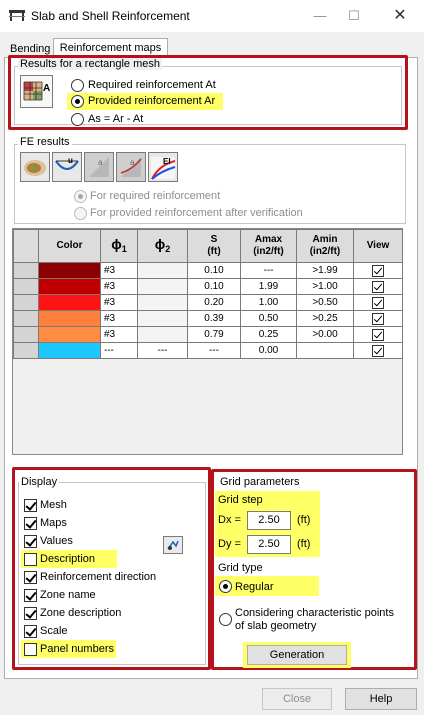 The height and width of the screenshot is (715, 424). Describe the element at coordinates (80, 213) in the screenshot. I see `radio-for-provided` at that location.